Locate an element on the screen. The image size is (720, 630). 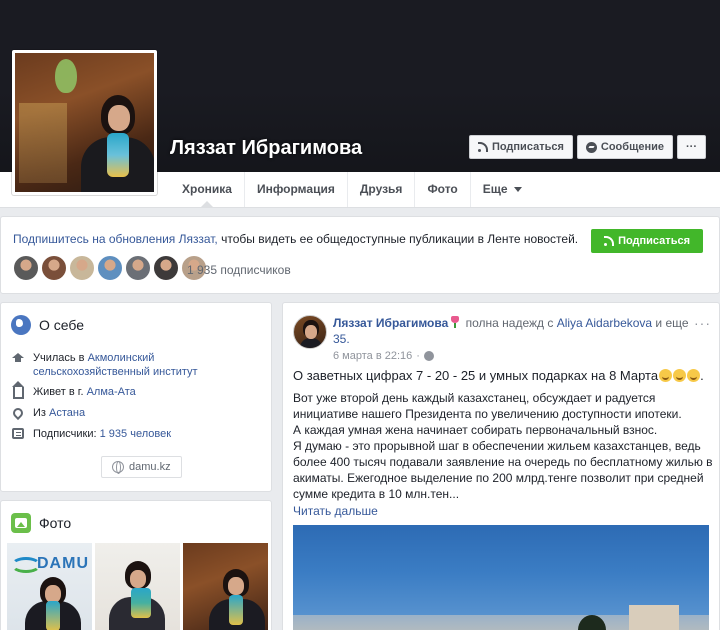
graduation-cap-icon is located at coordinates (18, 358).